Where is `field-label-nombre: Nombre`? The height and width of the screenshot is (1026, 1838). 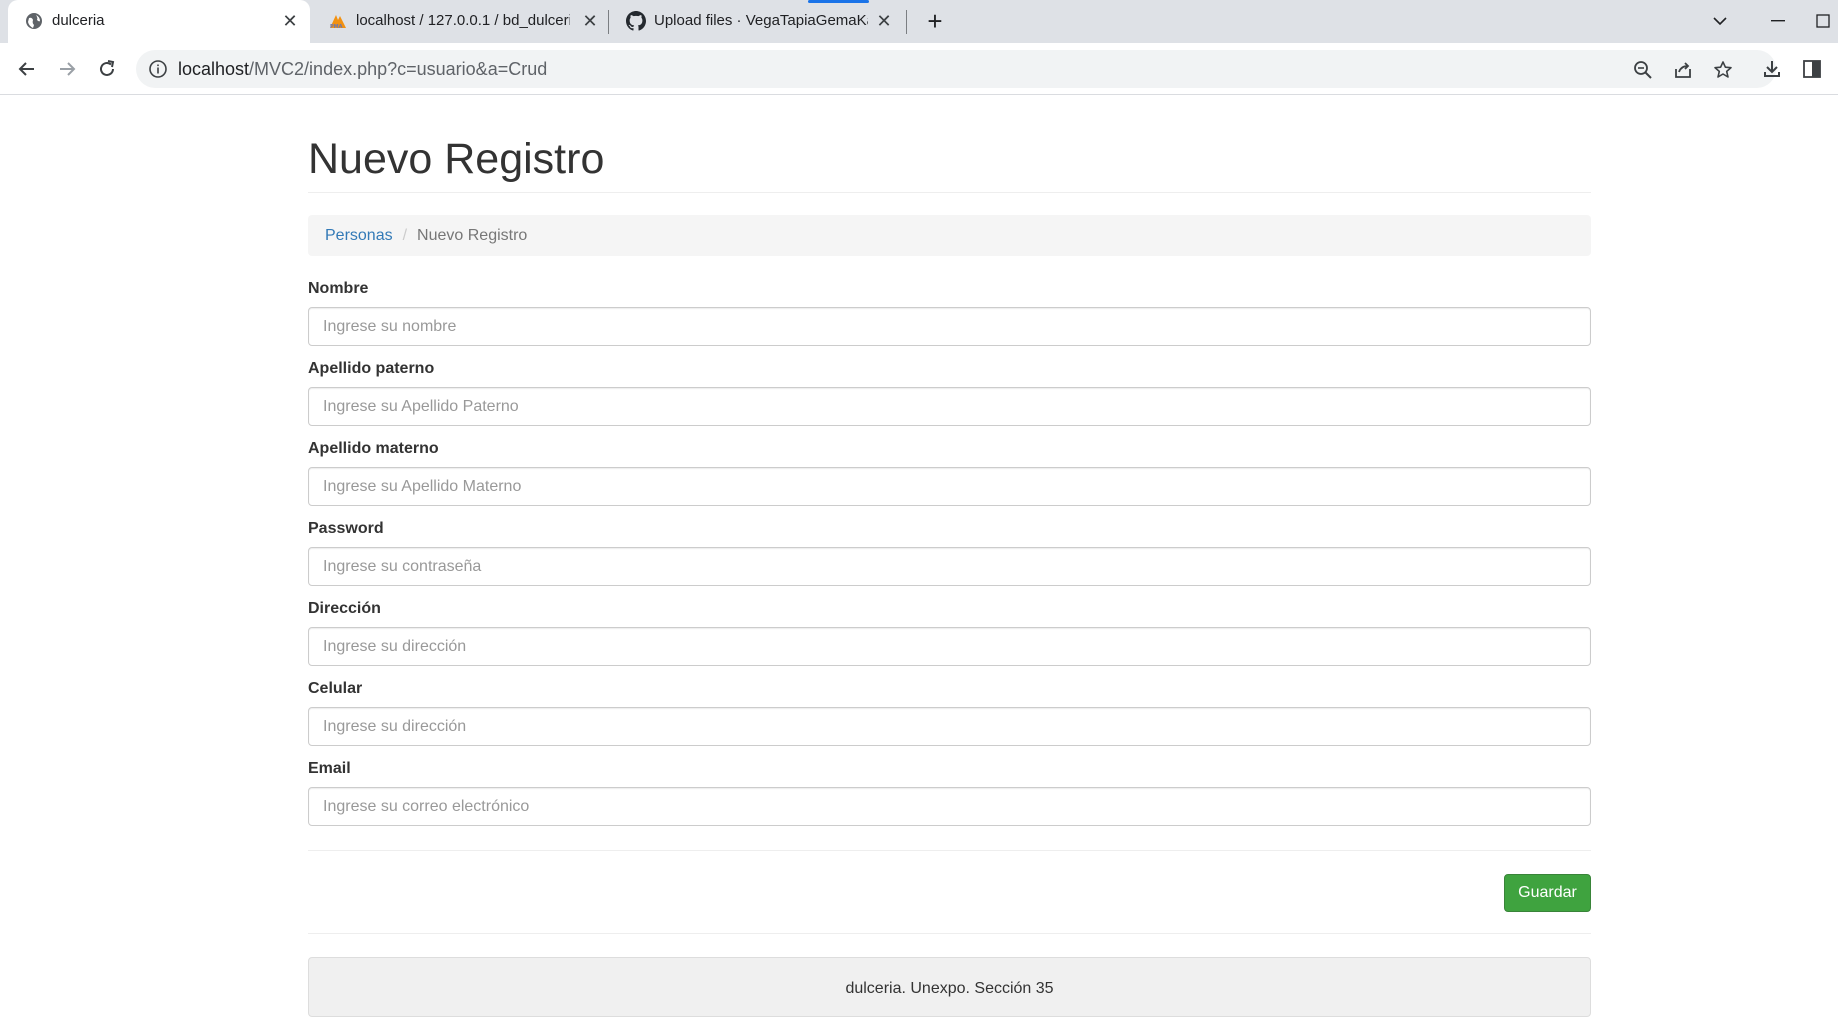
field-label-nombre: Nombre is located at coordinates (338, 289).